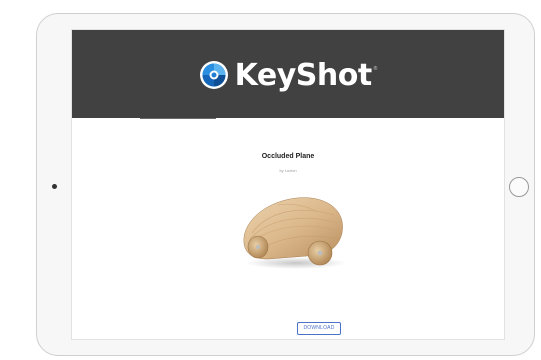  Describe the element at coordinates (288, 170) in the screenshot. I see `model-subtitle: by Luxion` at that location.